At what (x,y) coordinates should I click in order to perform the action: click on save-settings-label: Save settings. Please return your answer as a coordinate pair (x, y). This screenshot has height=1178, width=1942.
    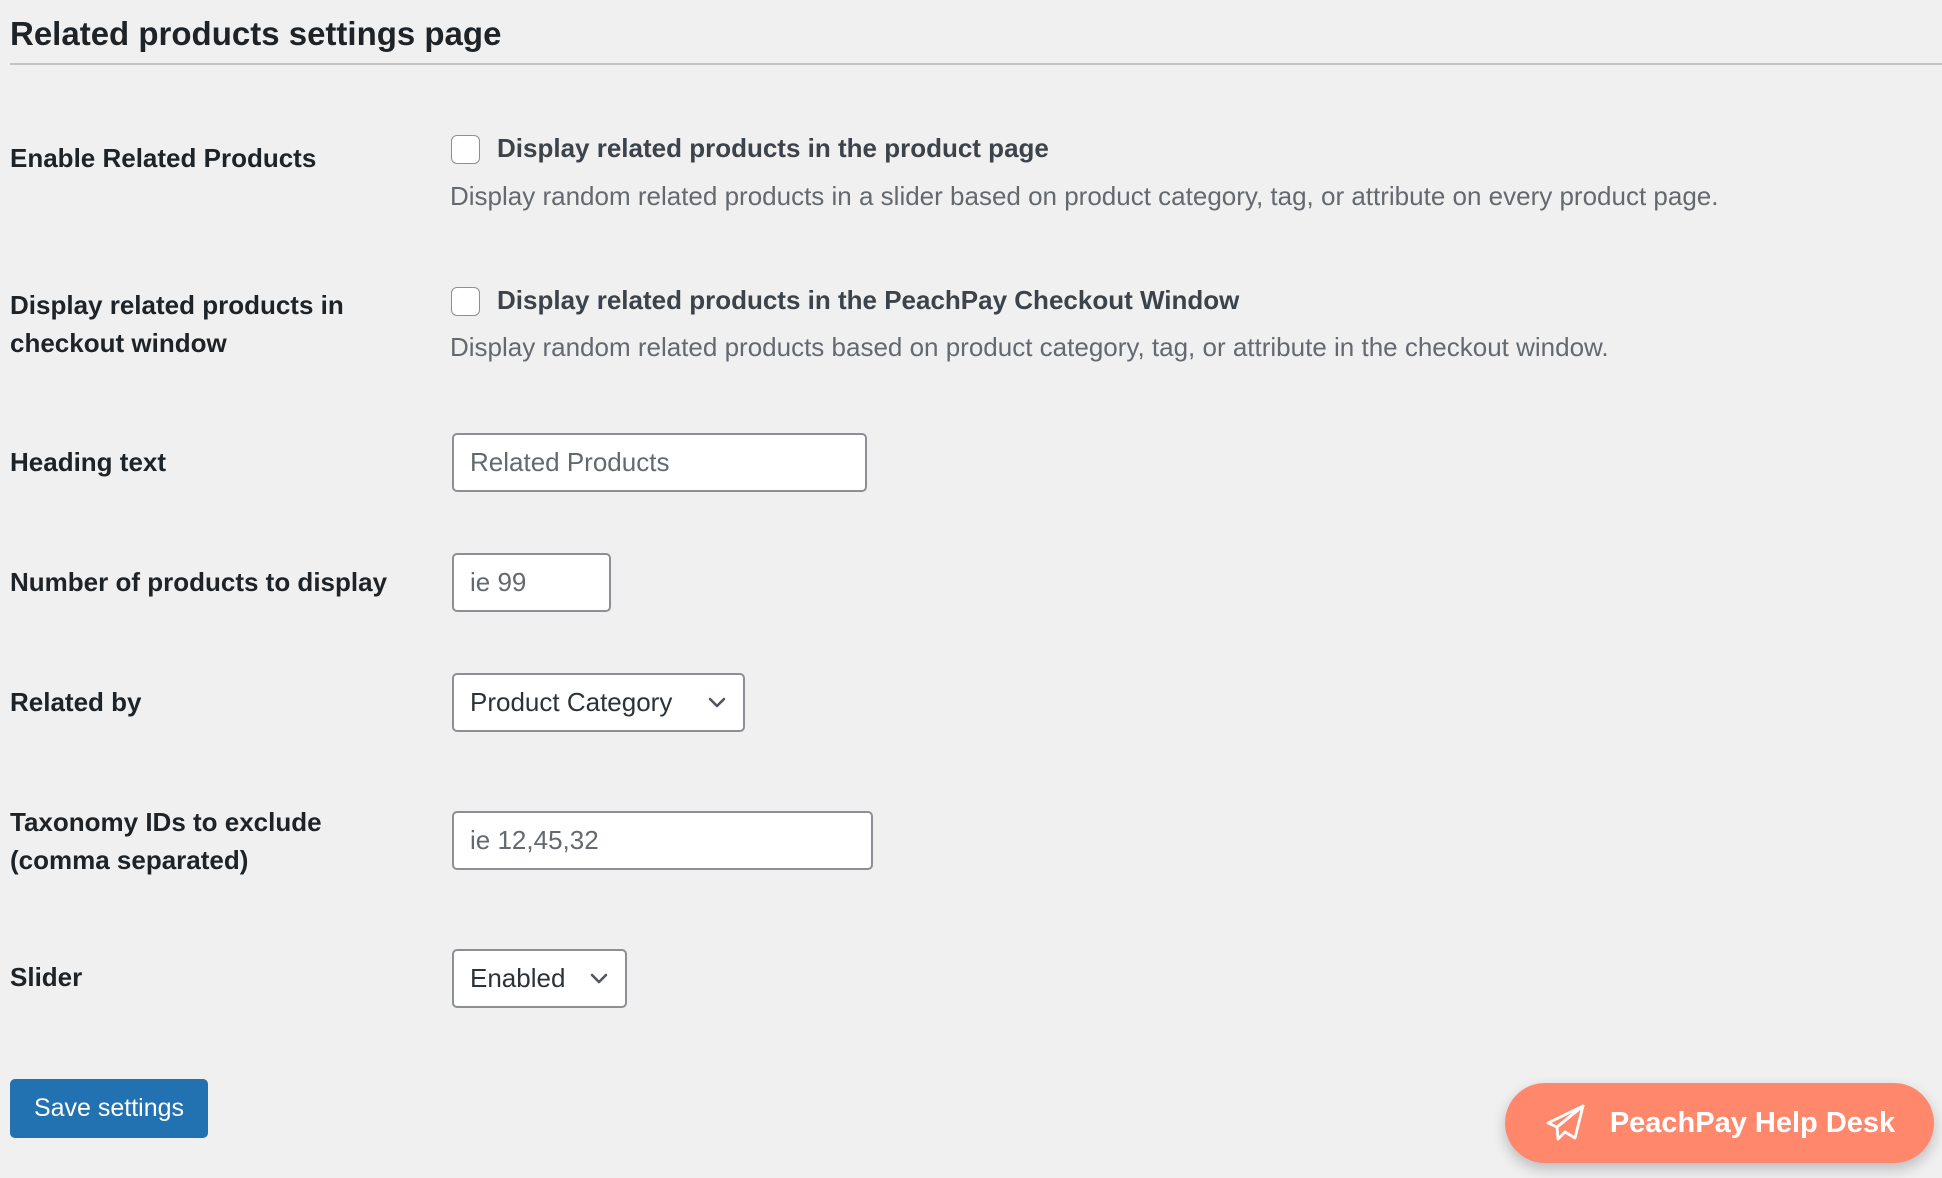
    Looking at the image, I should click on (109, 1108).